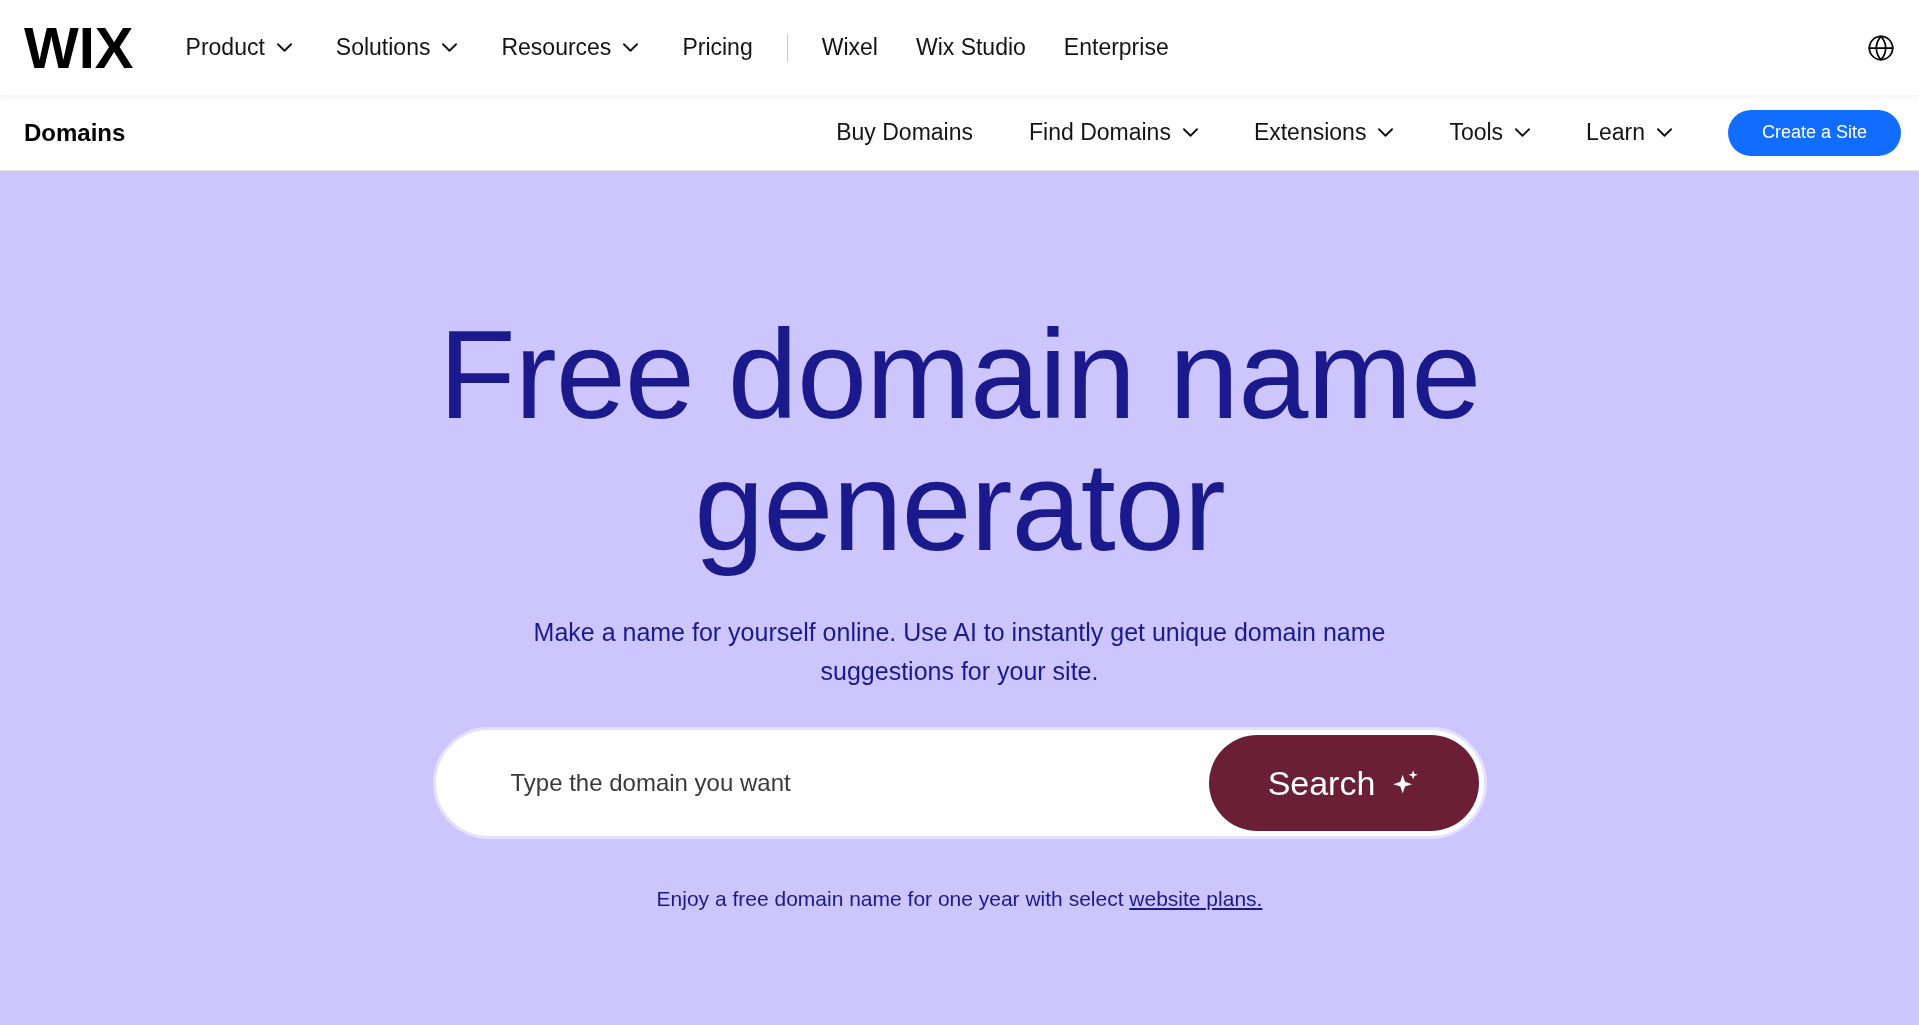 Image resolution: width=1919 pixels, height=1025 pixels. Describe the element at coordinates (1113, 132) in the screenshot. I see `nav-link: Find Domains` at that location.